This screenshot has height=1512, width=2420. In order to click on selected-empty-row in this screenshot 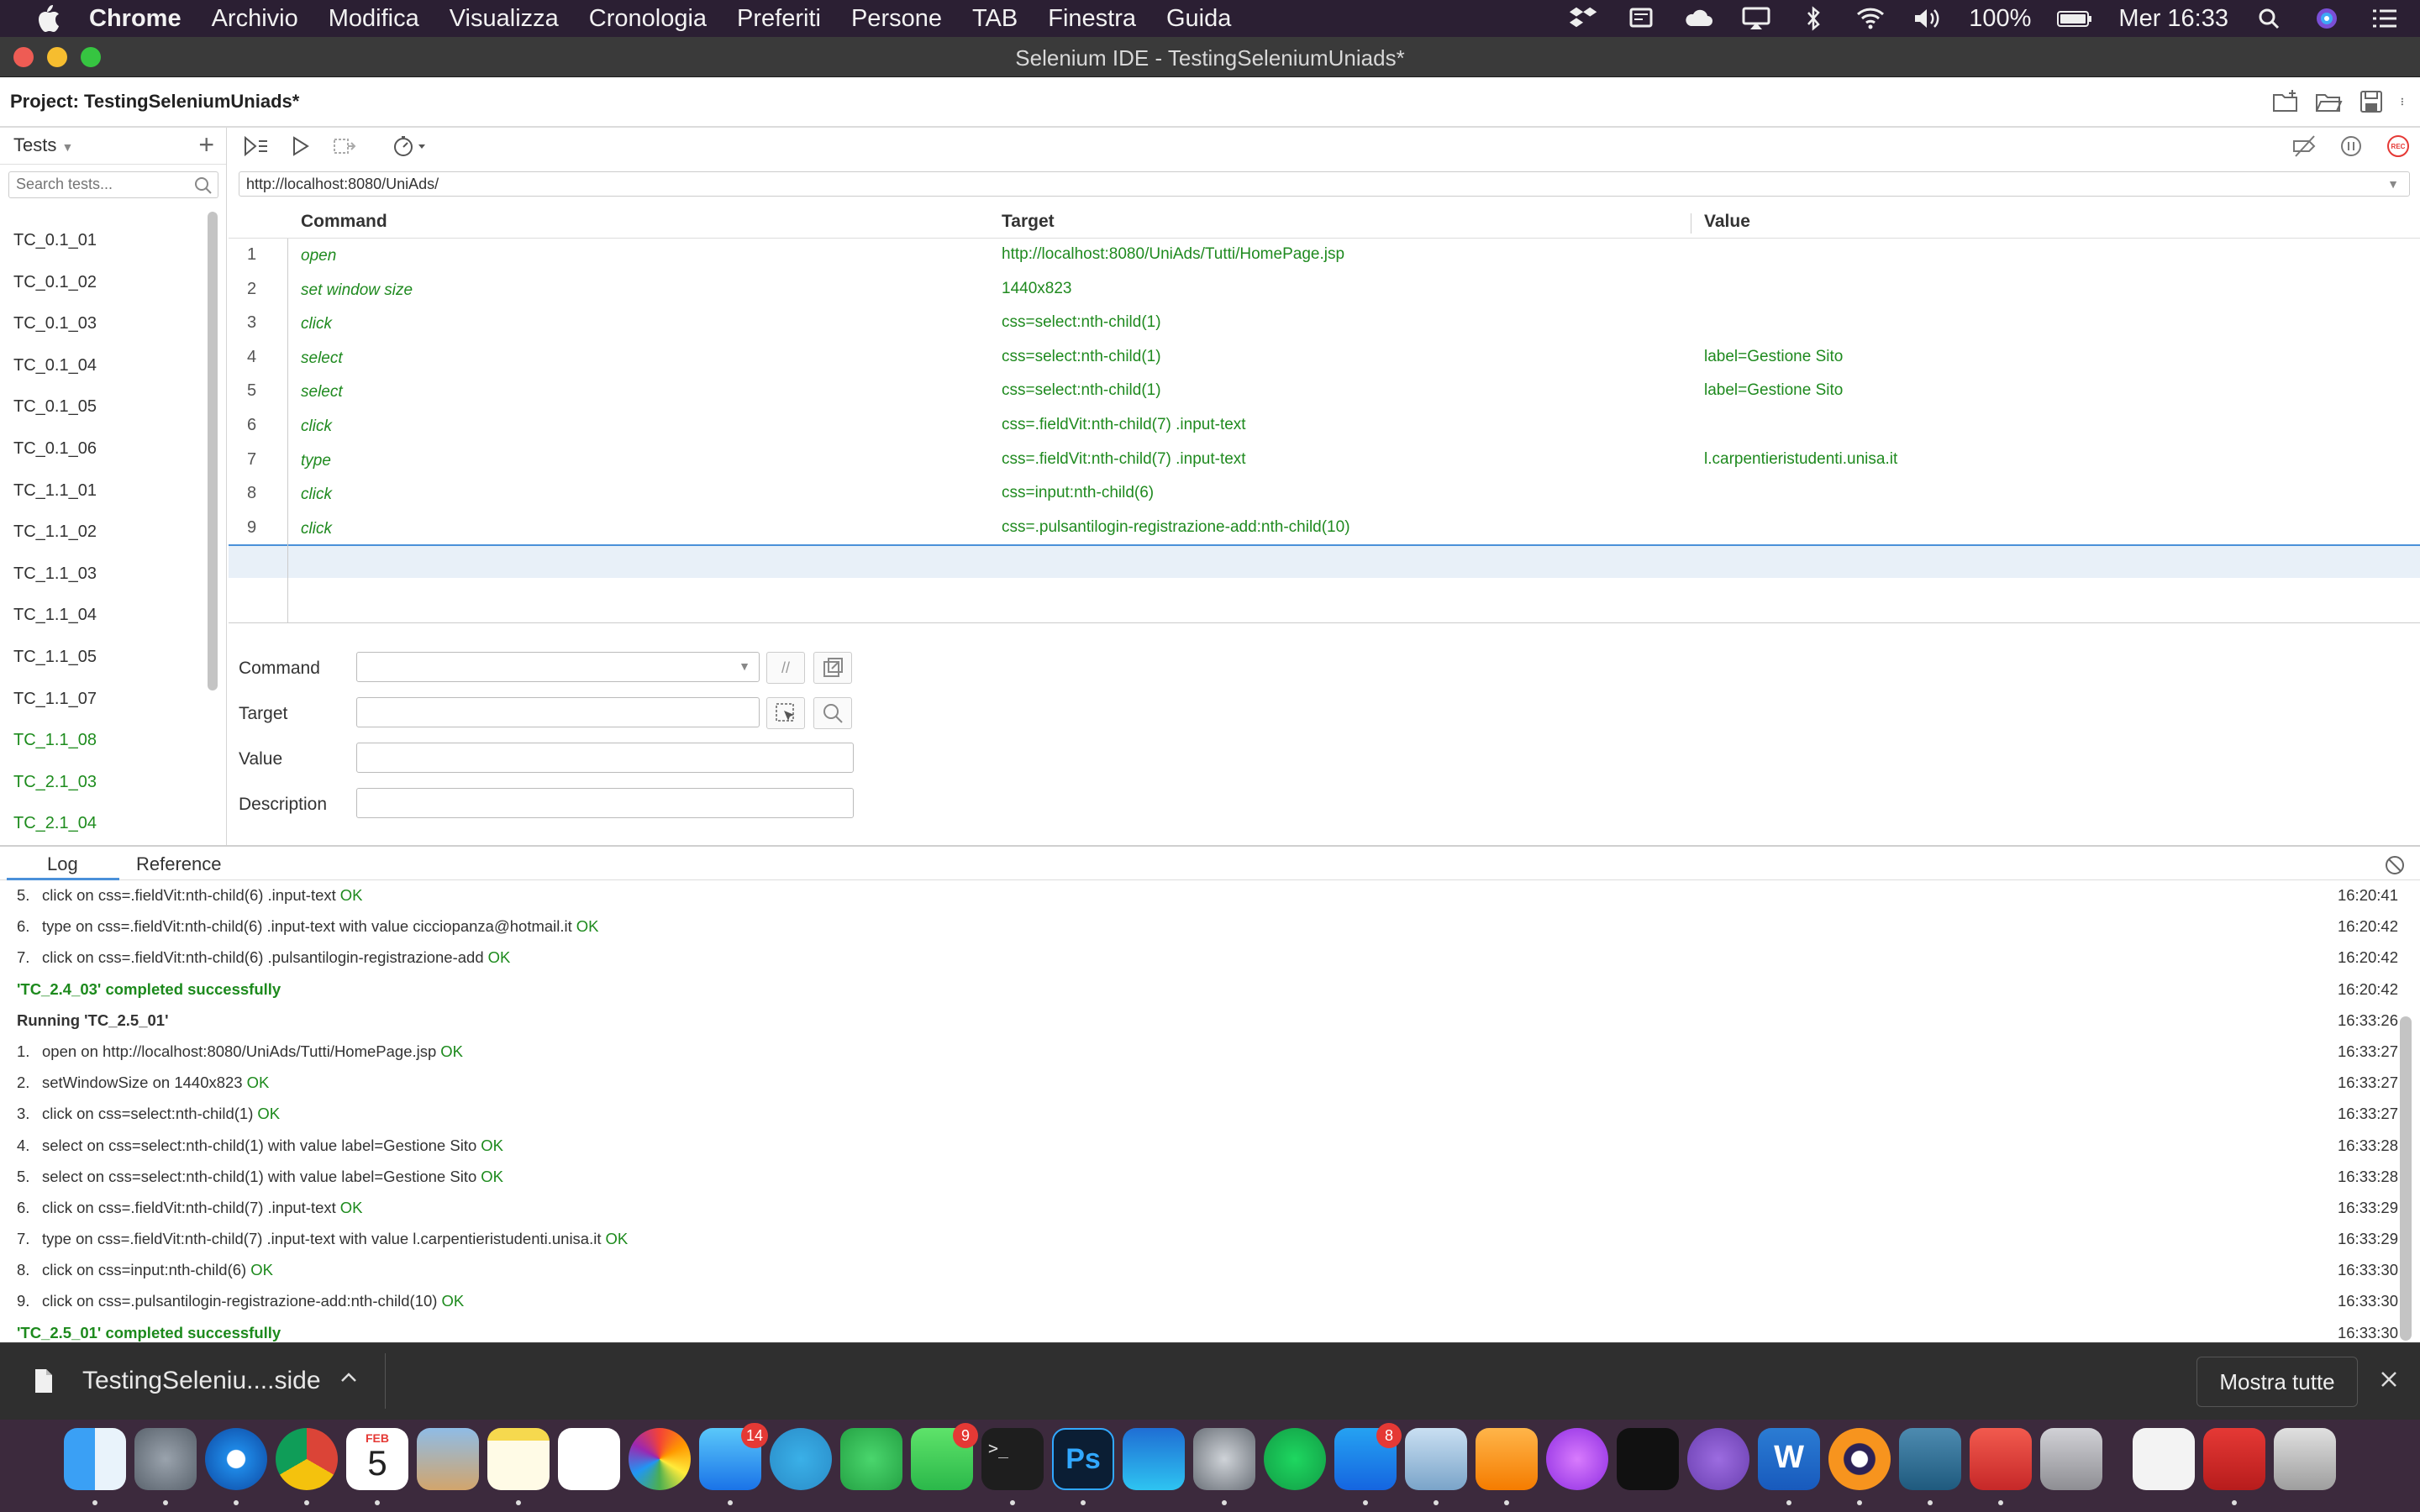, I will do `click(1324, 561)`.